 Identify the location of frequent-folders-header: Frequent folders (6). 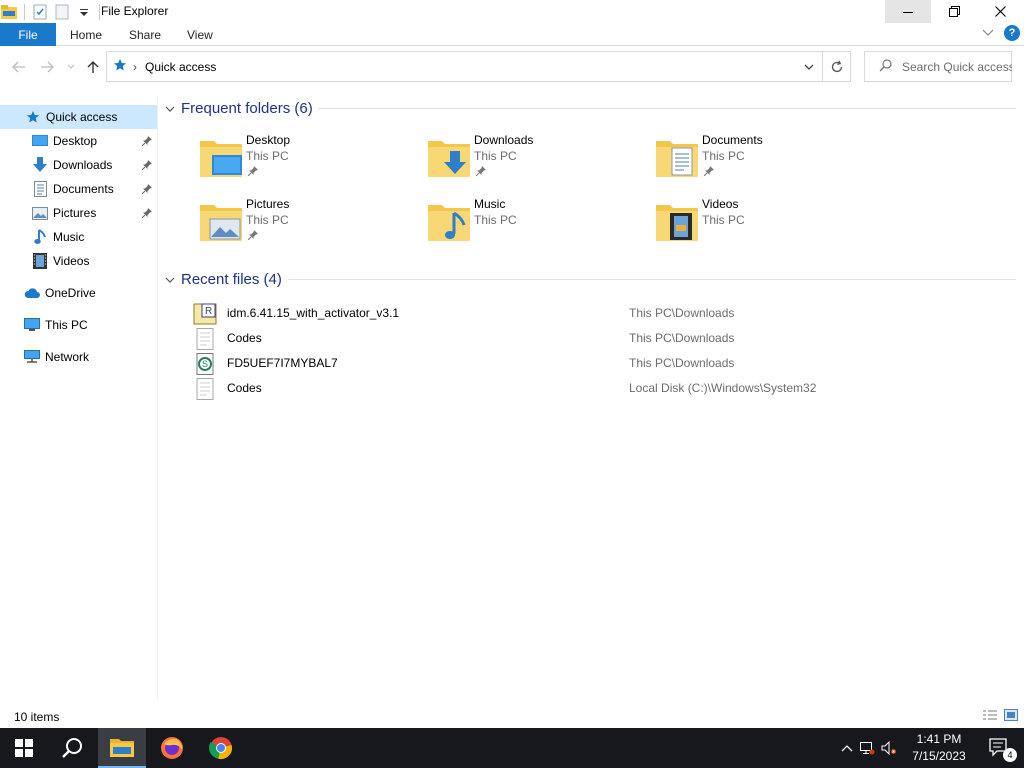
(239, 108).